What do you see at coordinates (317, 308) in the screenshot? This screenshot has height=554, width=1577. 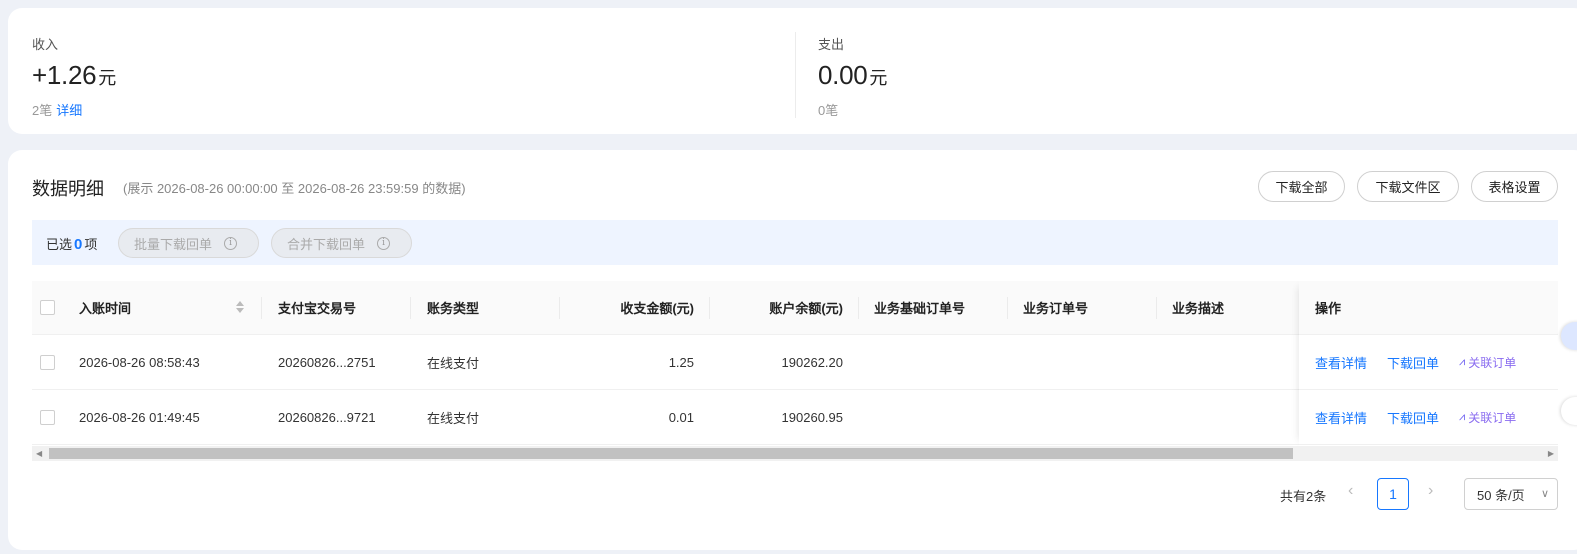 I see `col-header-trade-no: 支付宝交易号` at bounding box center [317, 308].